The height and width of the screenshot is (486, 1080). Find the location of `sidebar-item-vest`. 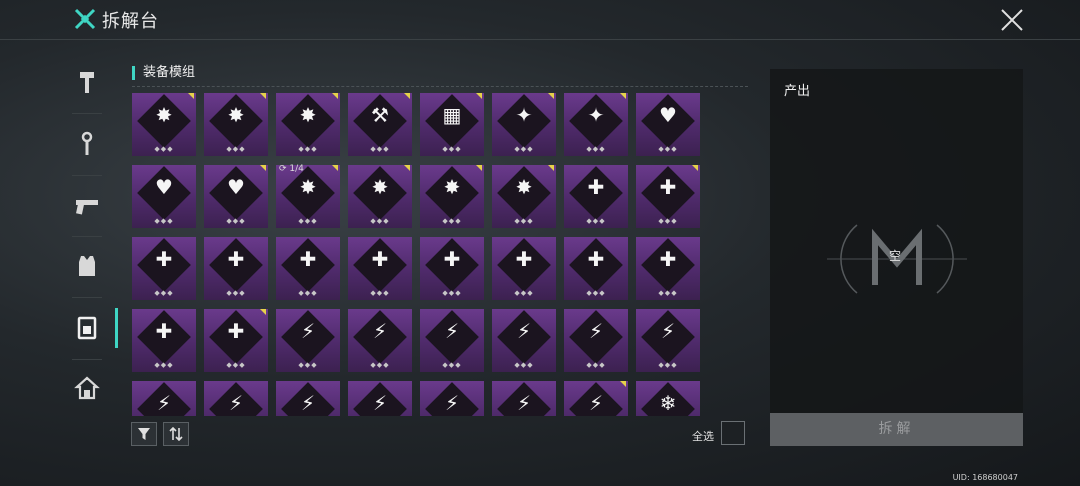

sidebar-item-vest is located at coordinates (87, 266).